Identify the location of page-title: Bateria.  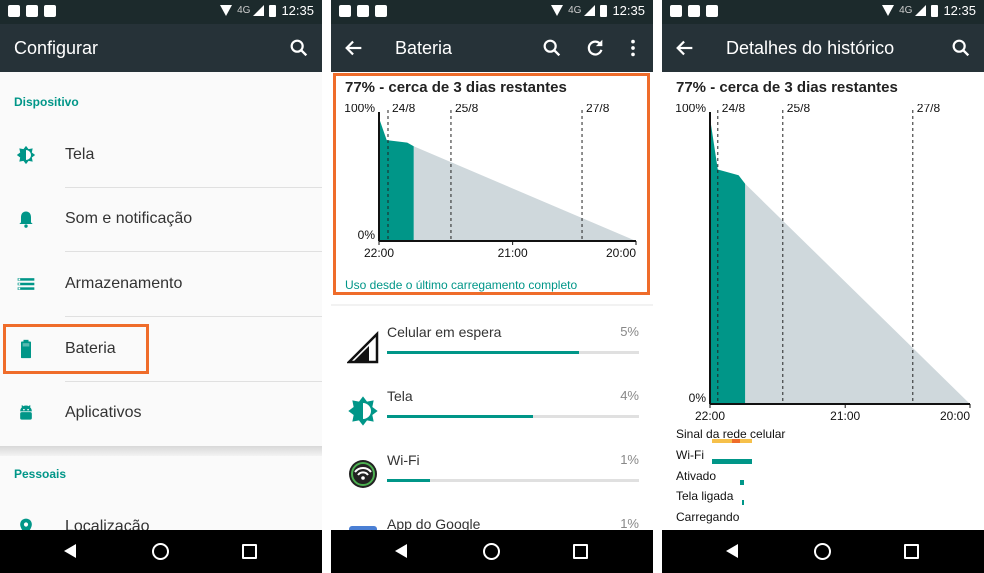
(424, 48).